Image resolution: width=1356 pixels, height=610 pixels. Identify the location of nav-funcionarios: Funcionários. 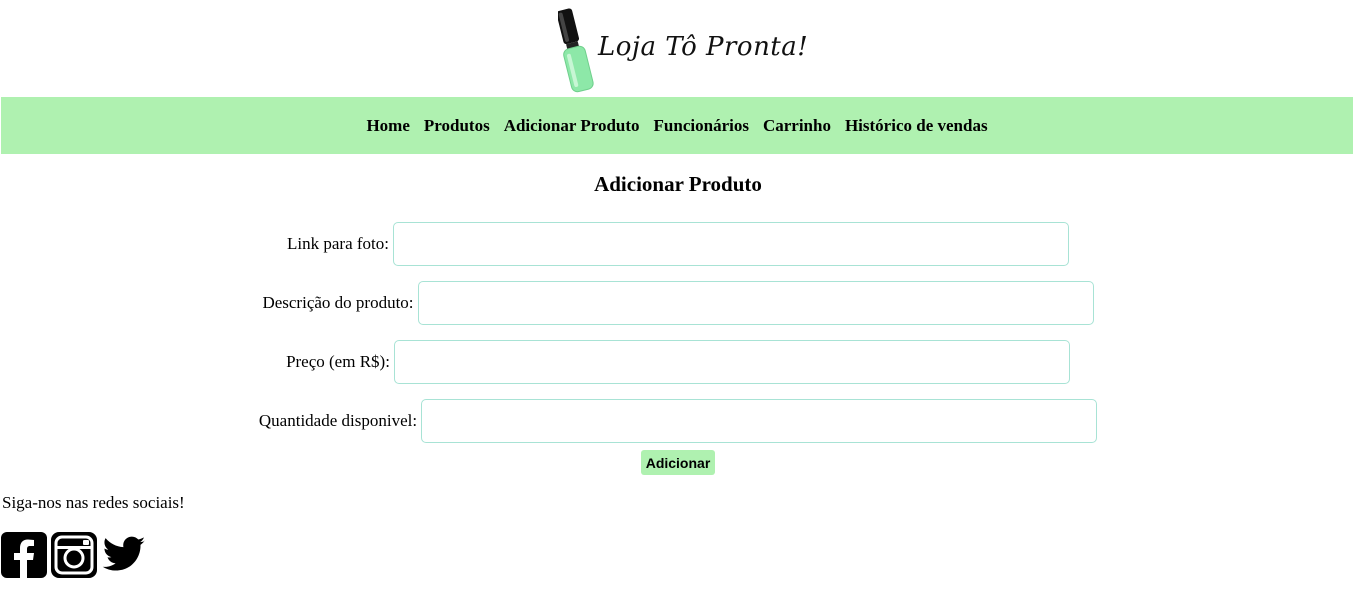
(701, 126).